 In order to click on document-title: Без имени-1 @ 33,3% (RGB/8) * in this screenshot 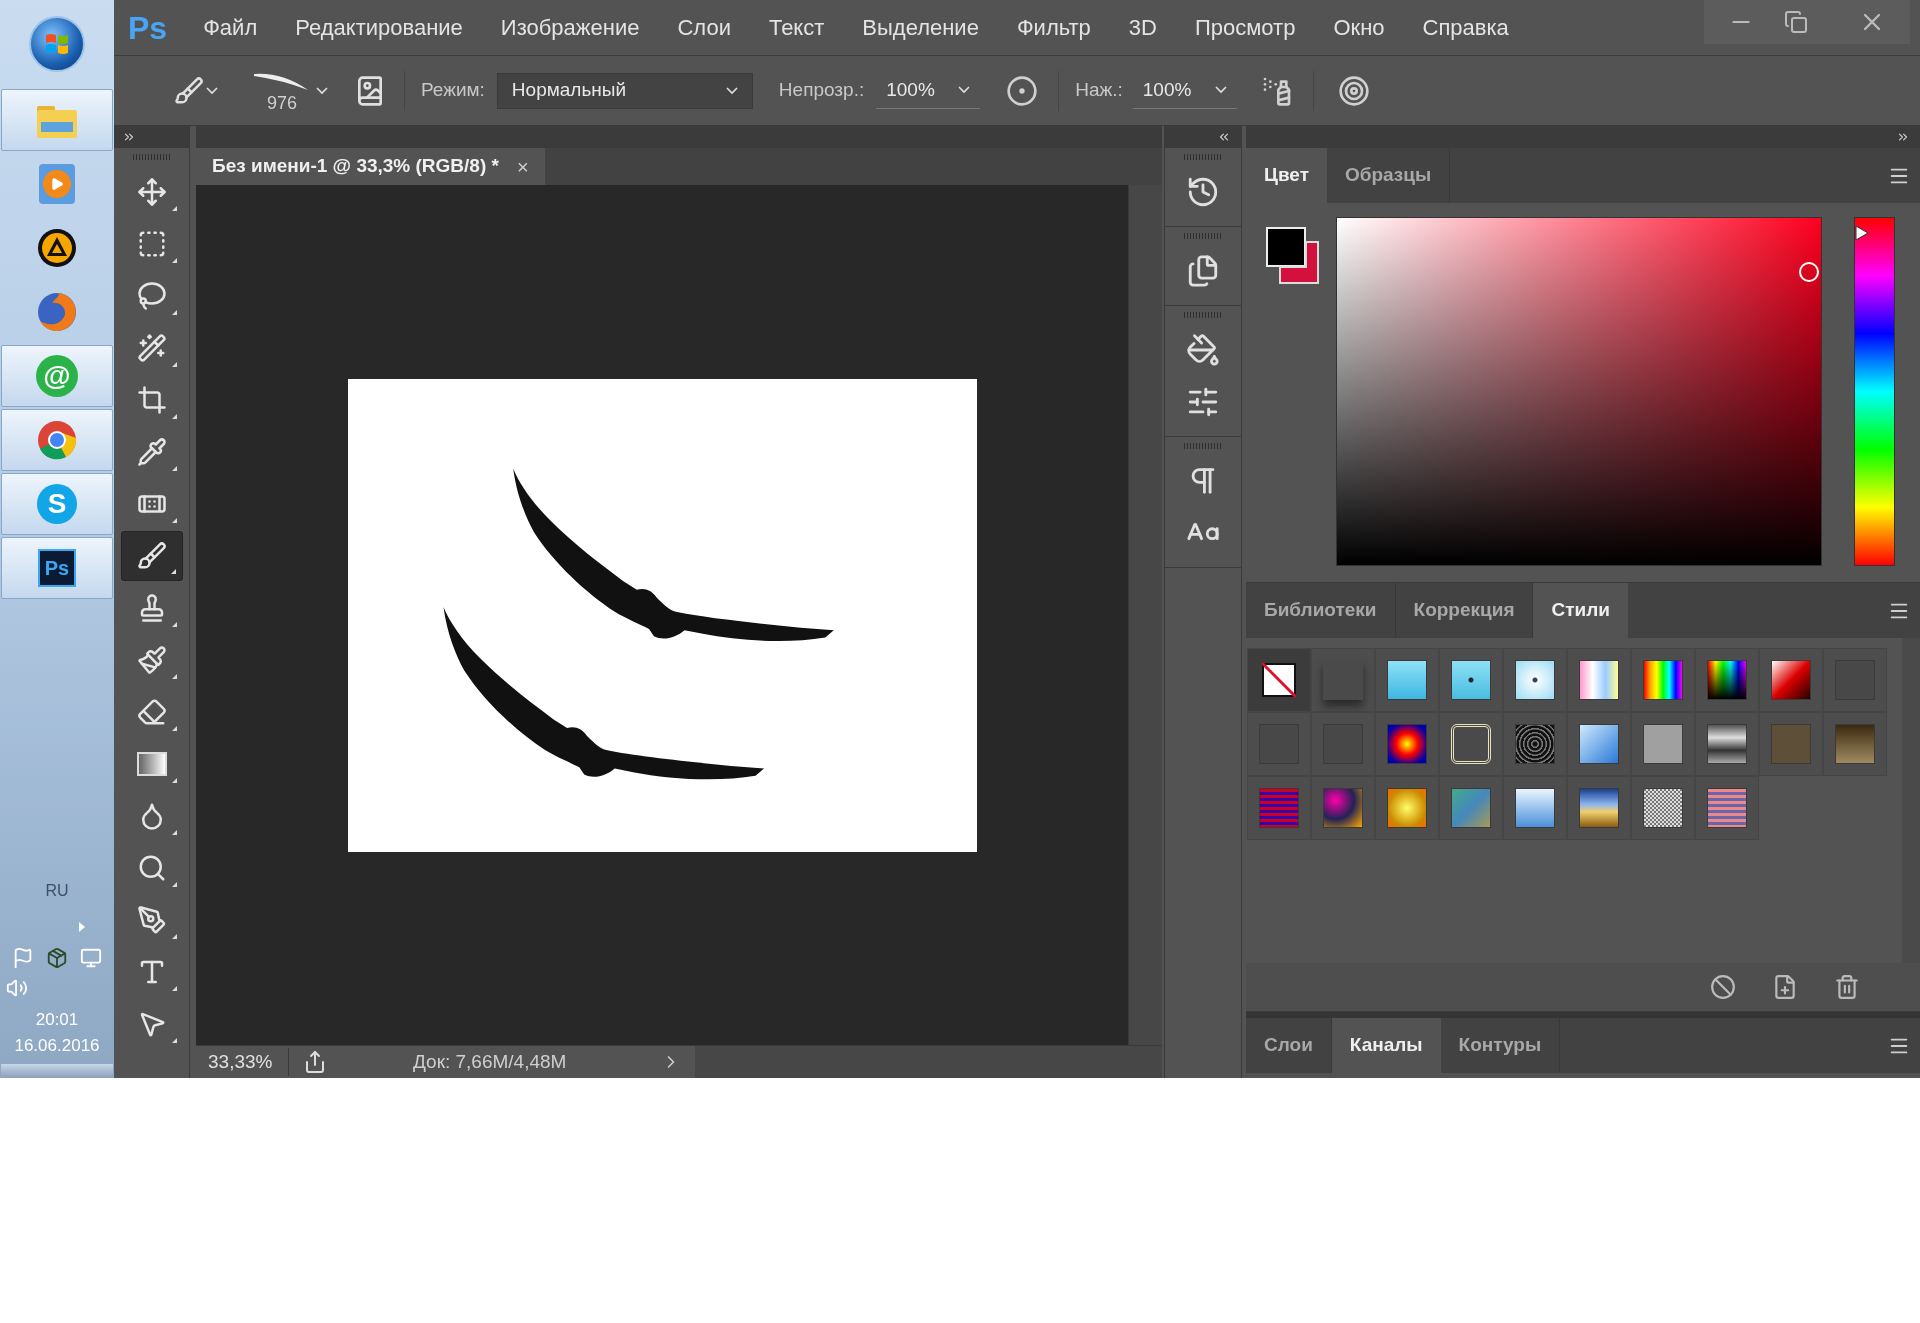, I will do `click(355, 166)`.